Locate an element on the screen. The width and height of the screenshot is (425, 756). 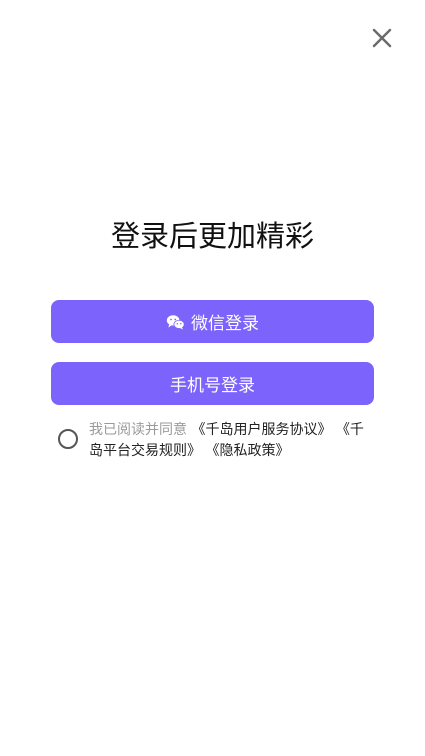
phone-login-button: 手机号登录 is located at coordinates (212, 383).